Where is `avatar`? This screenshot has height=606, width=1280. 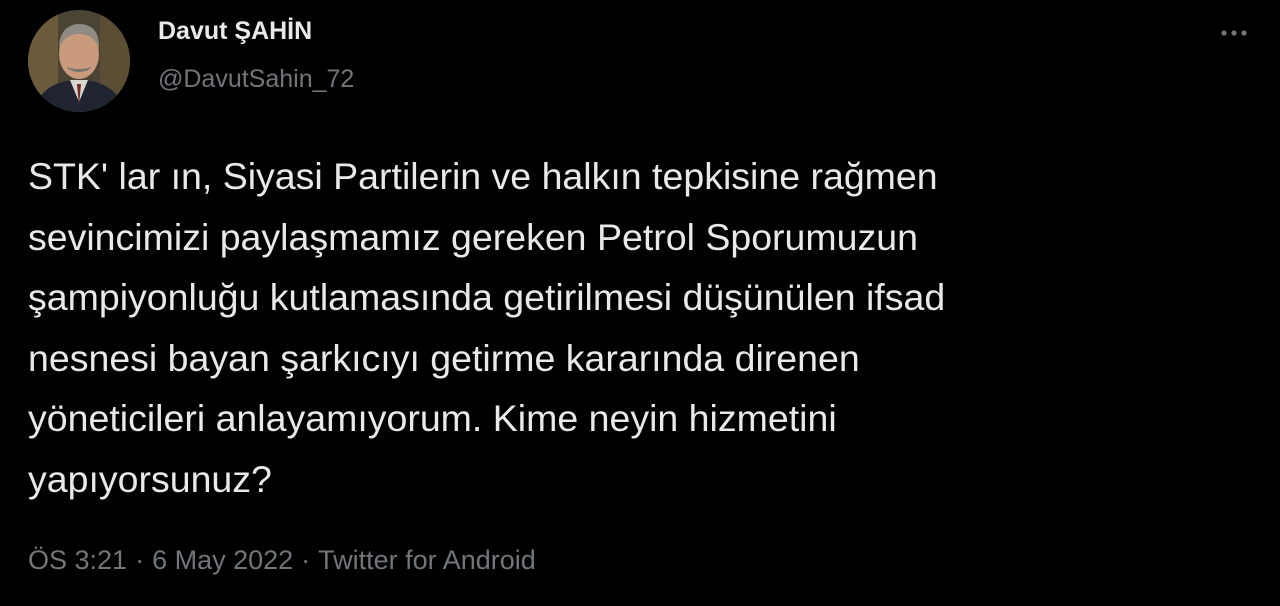
avatar is located at coordinates (79, 61).